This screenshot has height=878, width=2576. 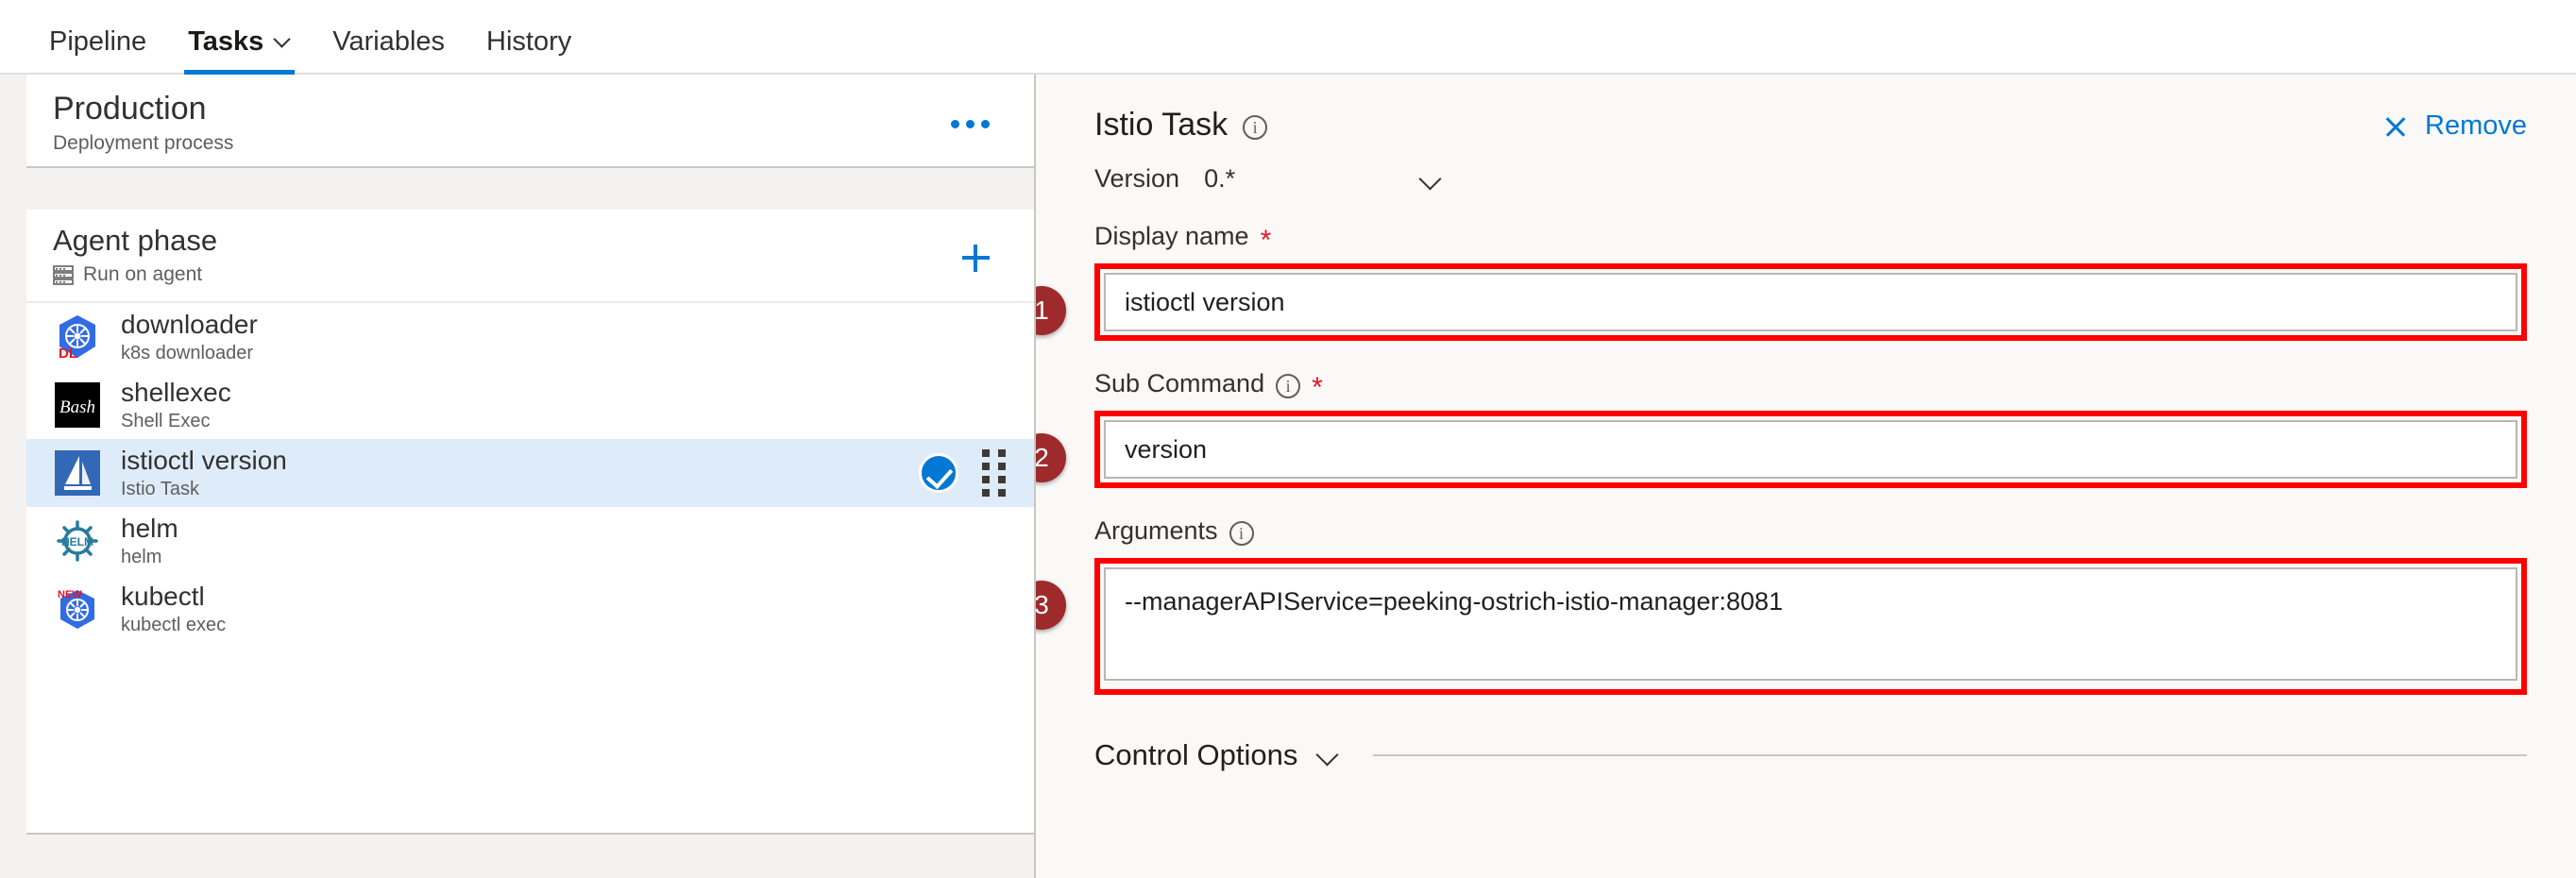 What do you see at coordinates (530, 541) in the screenshot?
I see `task-list-item-helm: HELM helm helm` at bounding box center [530, 541].